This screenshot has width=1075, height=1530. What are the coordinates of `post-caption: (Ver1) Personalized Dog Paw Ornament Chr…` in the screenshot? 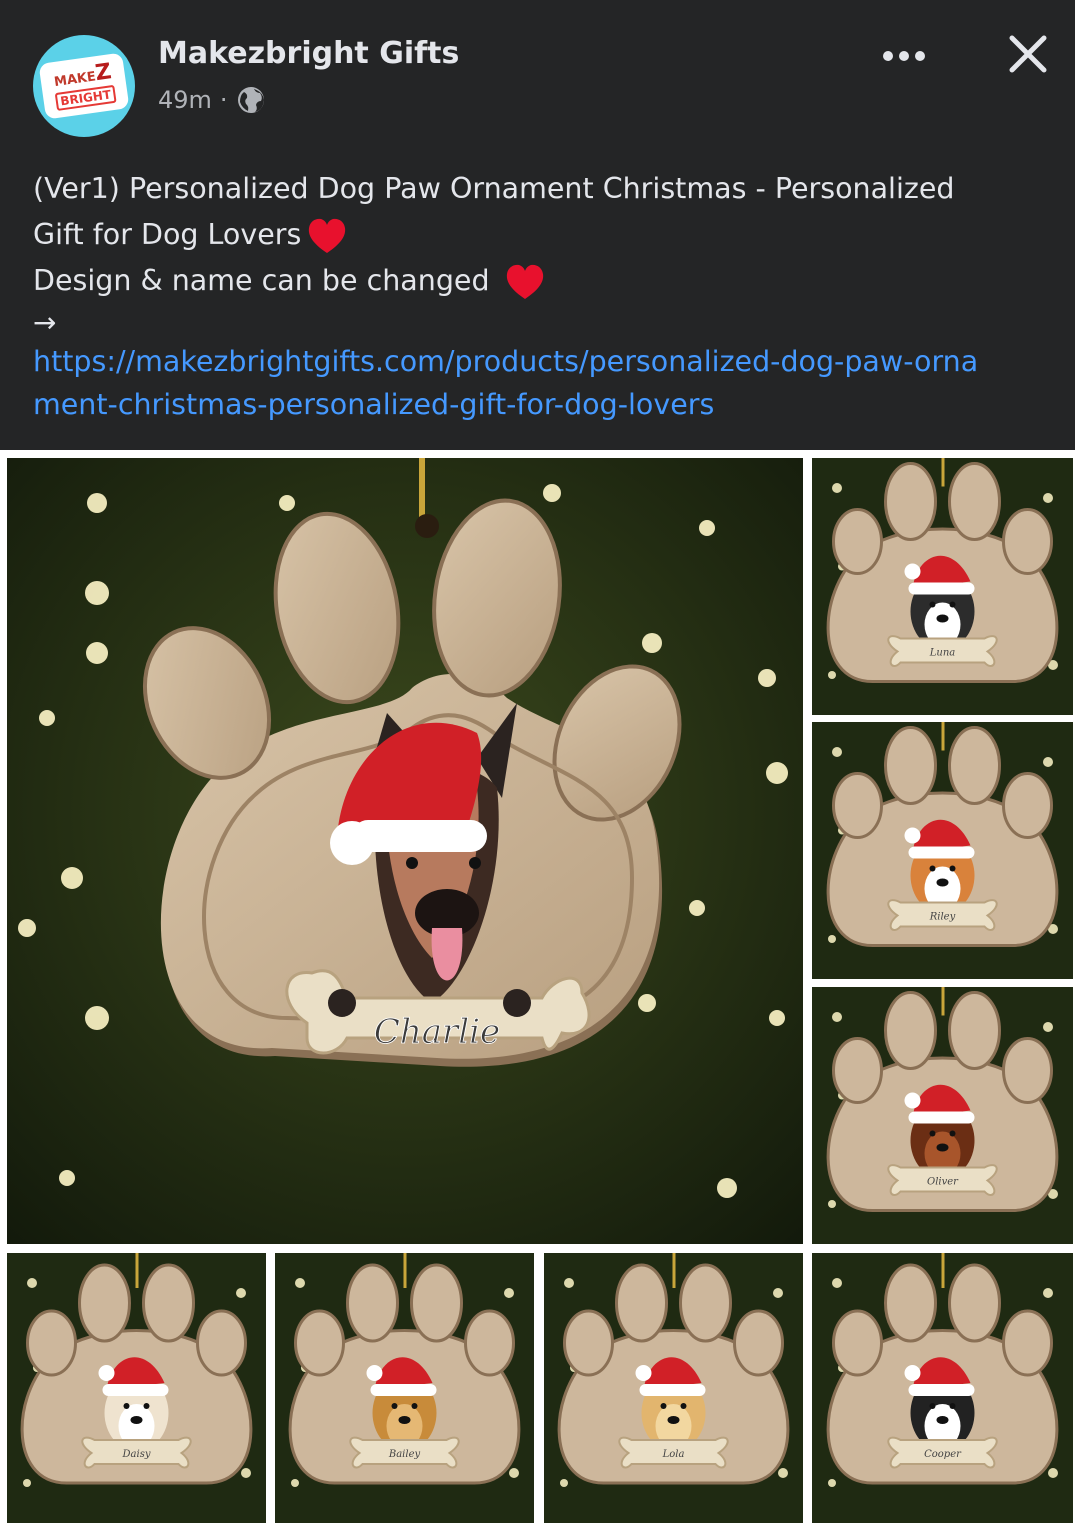 It's located at (543, 235).